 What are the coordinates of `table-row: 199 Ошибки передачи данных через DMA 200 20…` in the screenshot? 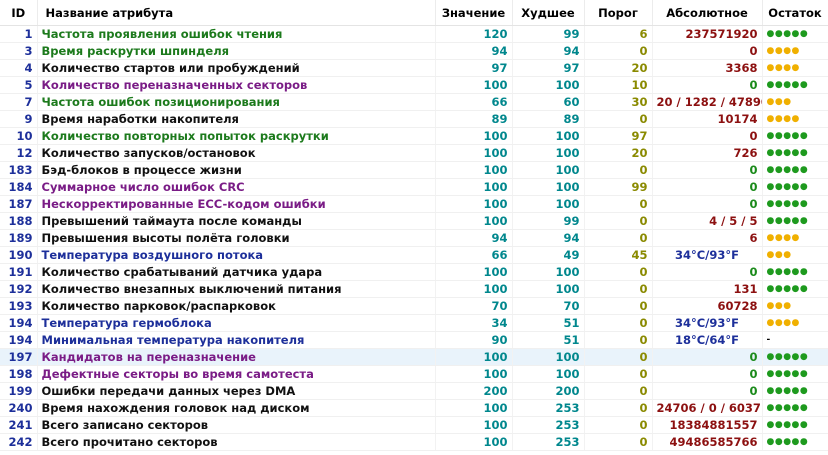 It's located at (414, 391).